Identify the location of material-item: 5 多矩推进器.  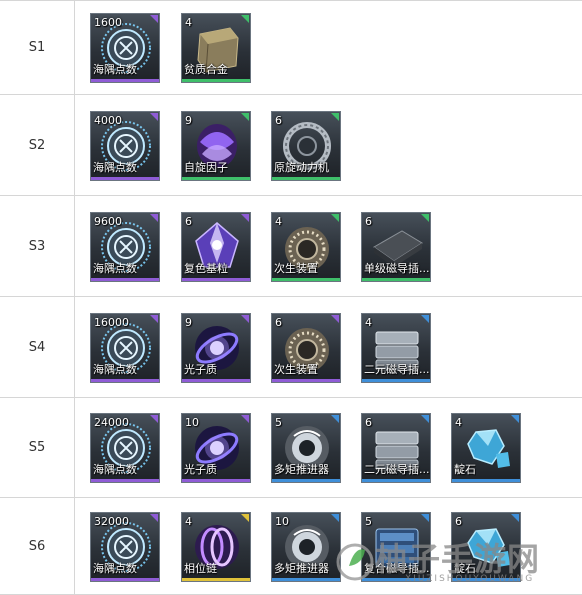
(306, 448).